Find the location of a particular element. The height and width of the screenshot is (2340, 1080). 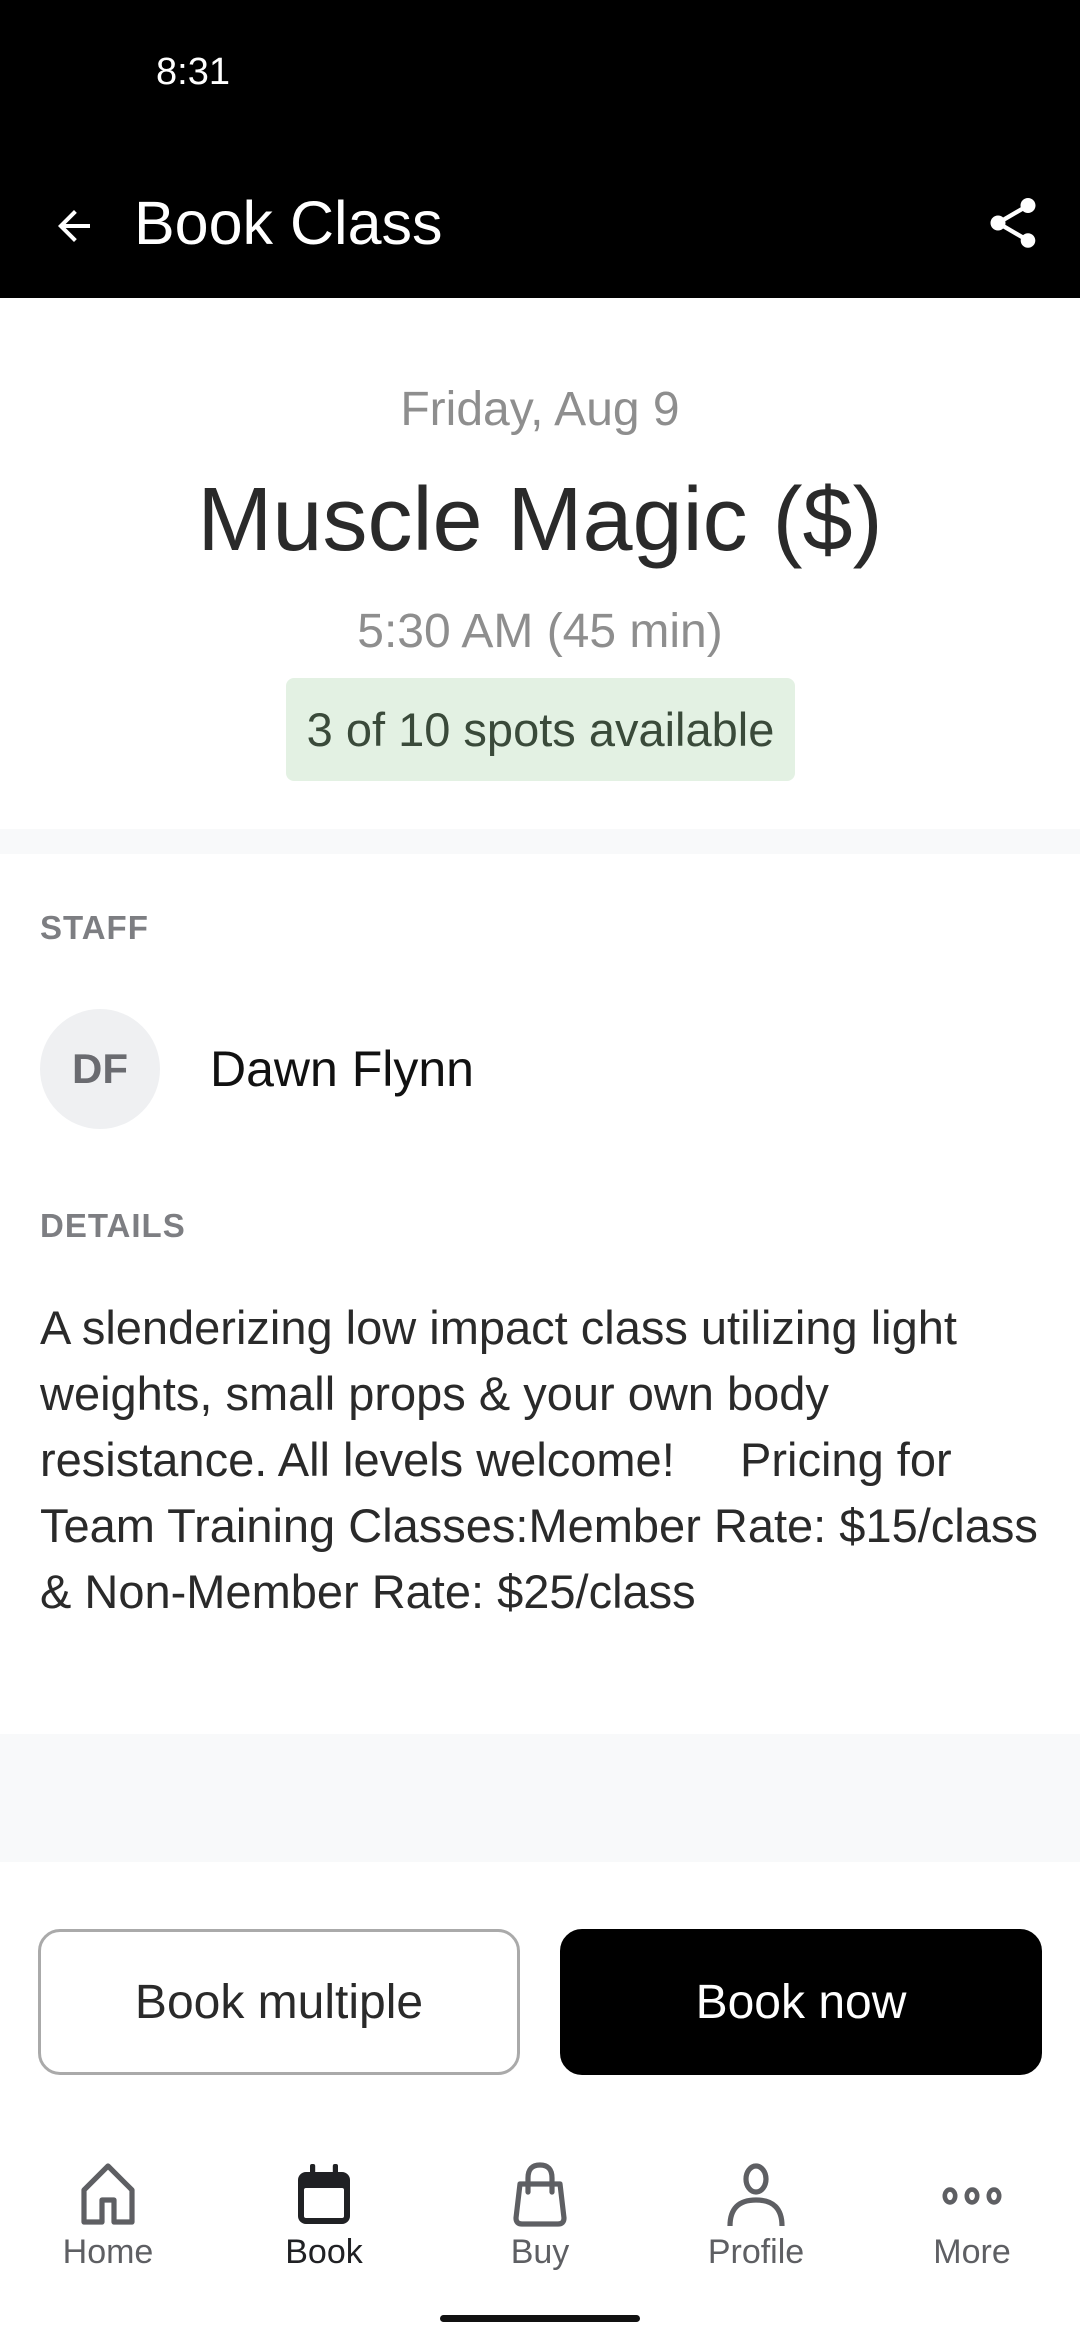

nav-label-profile: Profile is located at coordinates (756, 2252).